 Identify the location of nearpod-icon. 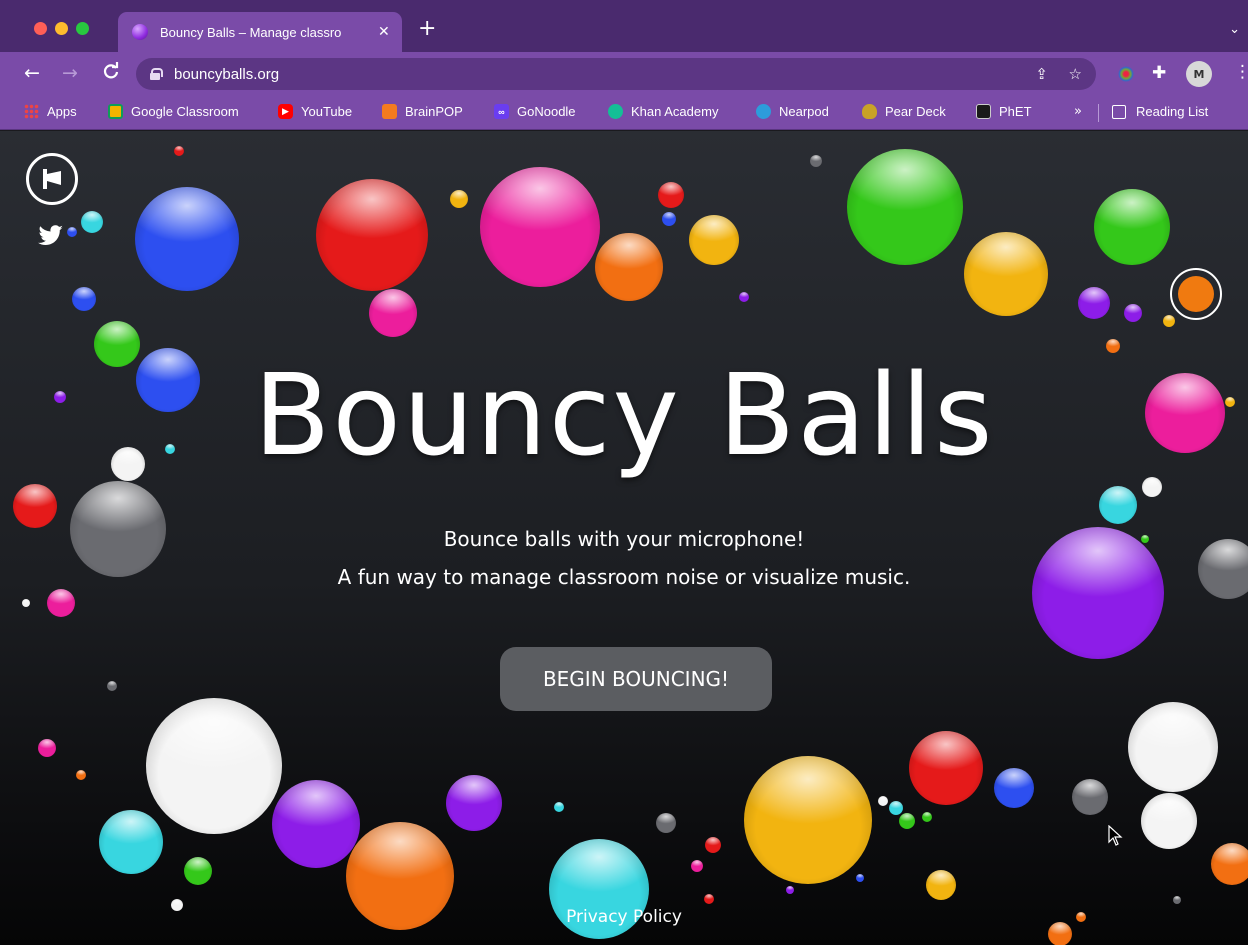
(763, 111).